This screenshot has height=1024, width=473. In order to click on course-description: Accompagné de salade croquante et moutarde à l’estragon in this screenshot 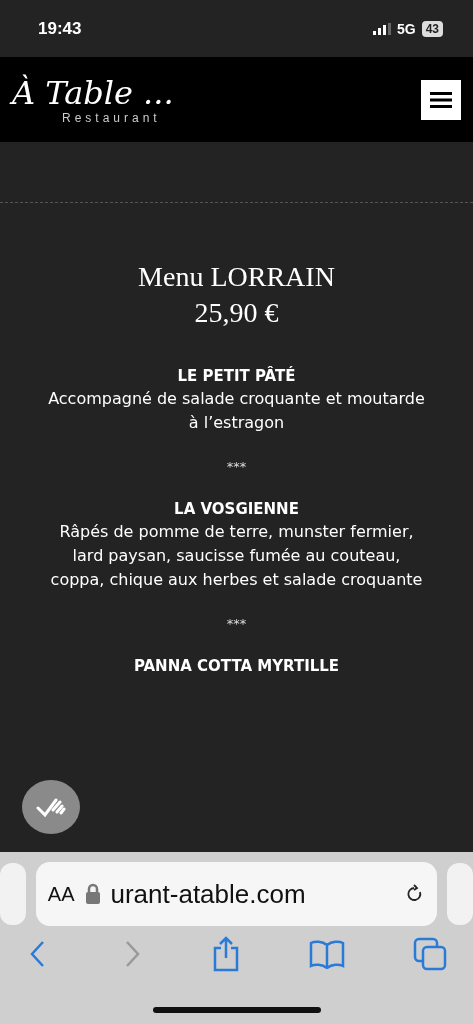, I will do `click(236, 411)`.